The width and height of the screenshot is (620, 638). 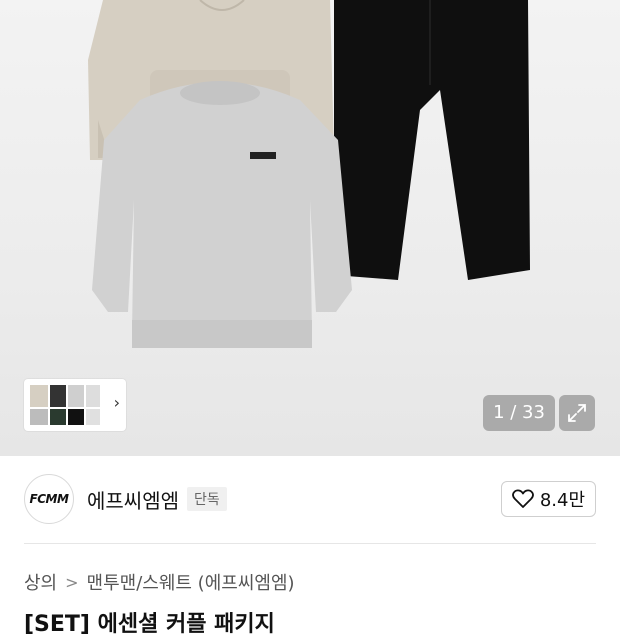 What do you see at coordinates (117, 402) in the screenshot?
I see `chevron-right-icon: ›` at bounding box center [117, 402].